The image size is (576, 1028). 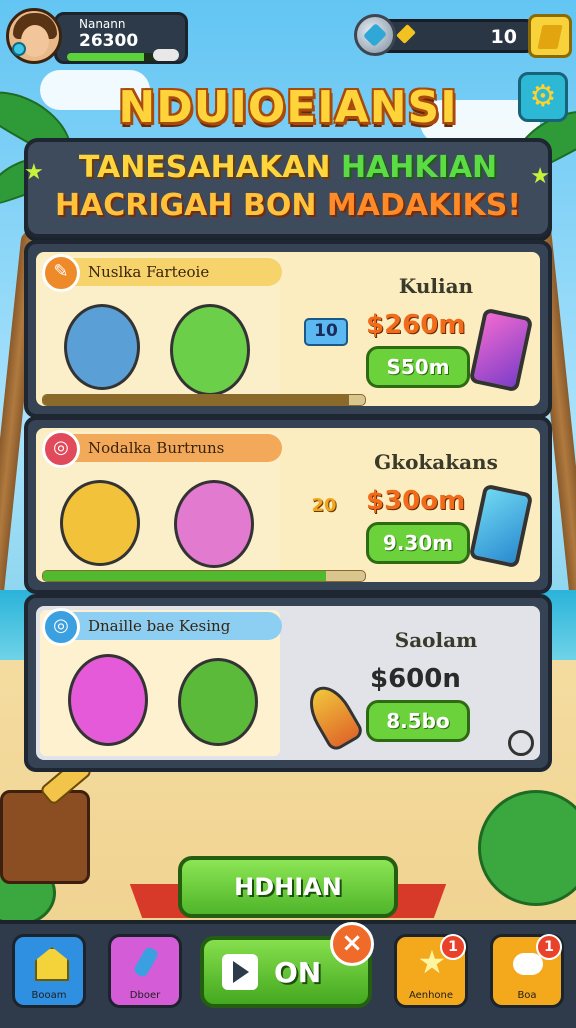 I want to click on offer-tag-label: Dnaille bae Kesing, so click(x=159, y=626).